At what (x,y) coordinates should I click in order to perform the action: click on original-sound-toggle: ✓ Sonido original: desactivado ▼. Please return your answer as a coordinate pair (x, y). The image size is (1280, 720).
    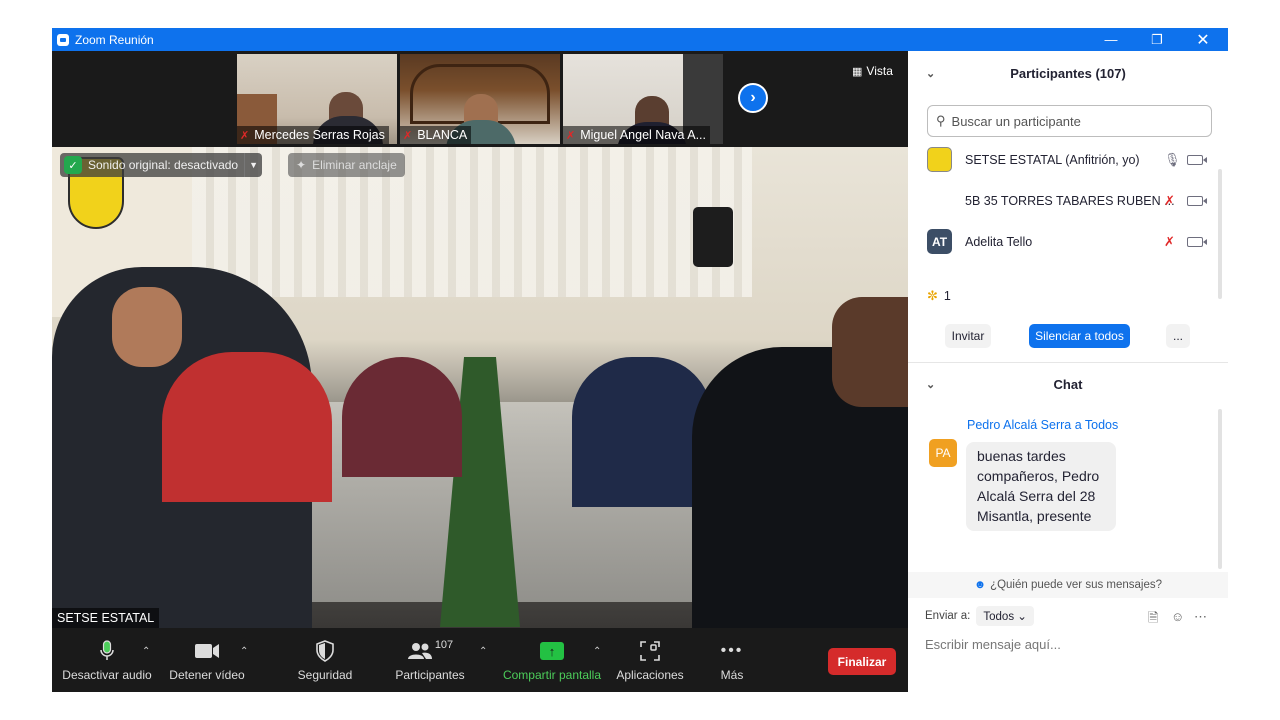
    Looking at the image, I should click on (161, 165).